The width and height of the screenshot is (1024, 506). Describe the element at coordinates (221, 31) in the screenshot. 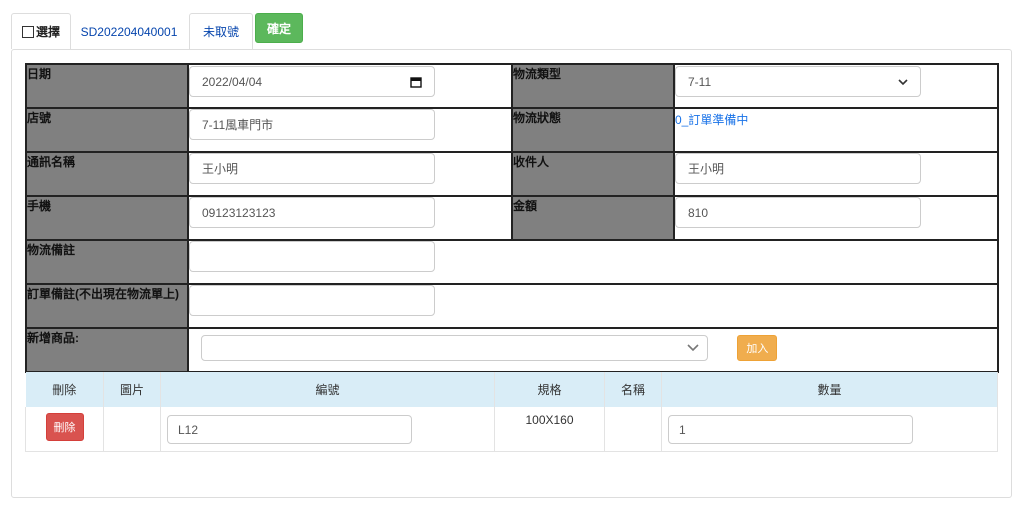

I see `unfetched-tab: 未取號` at that location.